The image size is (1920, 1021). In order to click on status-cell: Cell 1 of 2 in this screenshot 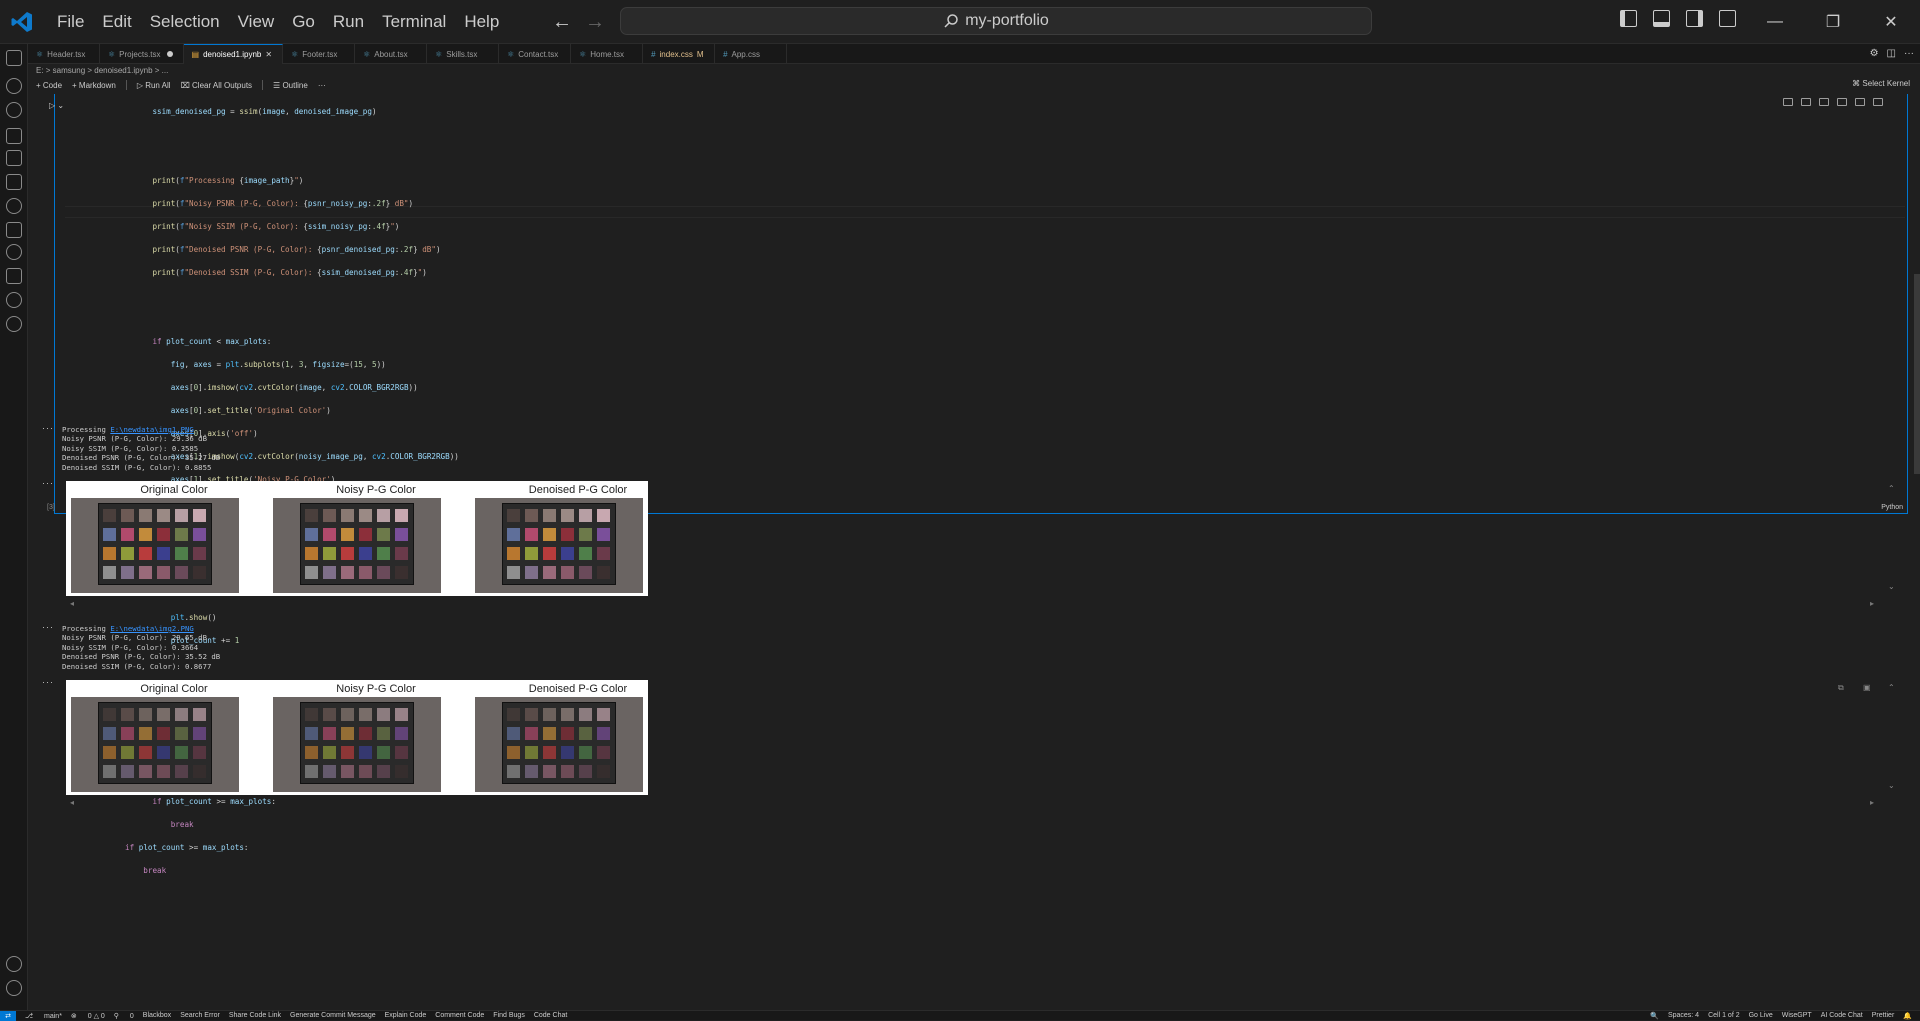, I will do `click(1724, 1016)`.